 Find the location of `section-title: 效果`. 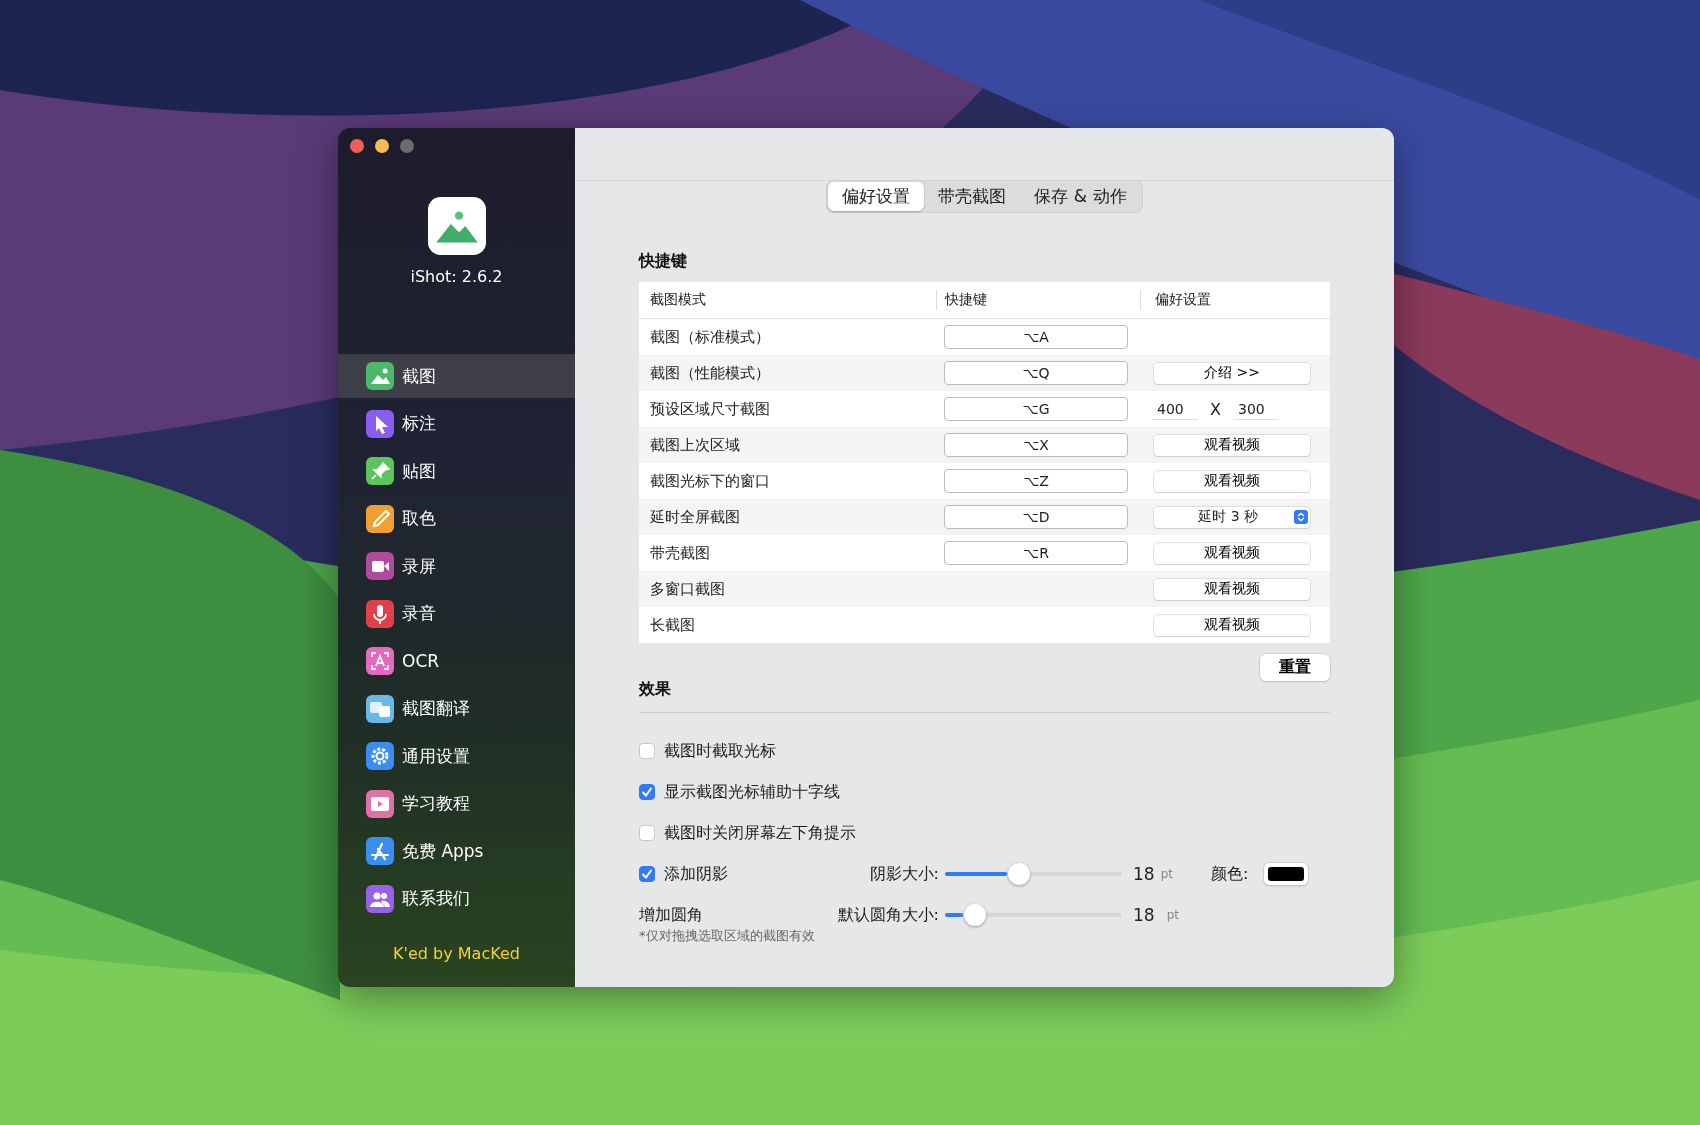

section-title: 效果 is located at coordinates (655, 689).